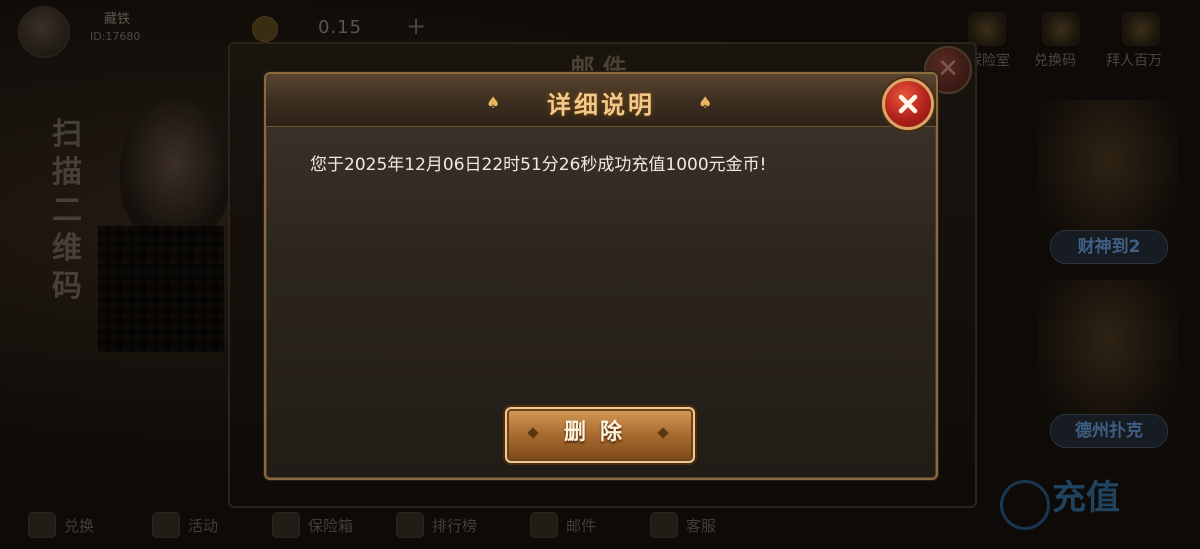  What do you see at coordinates (175, 170) in the screenshot?
I see `promo-portrait` at bounding box center [175, 170].